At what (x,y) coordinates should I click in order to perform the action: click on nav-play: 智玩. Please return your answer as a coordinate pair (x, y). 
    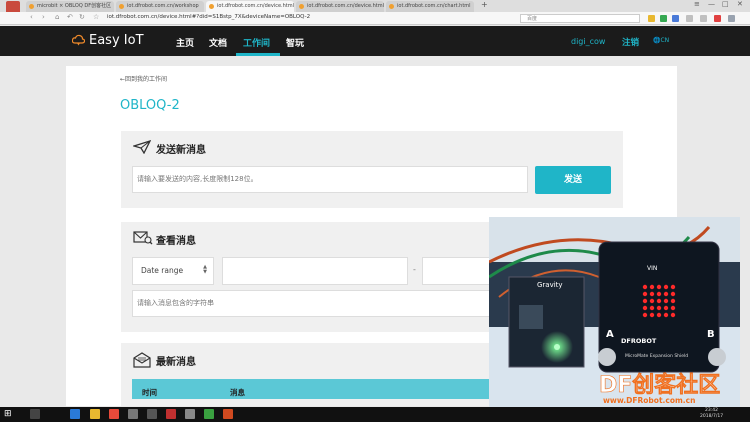
    Looking at the image, I should click on (295, 42).